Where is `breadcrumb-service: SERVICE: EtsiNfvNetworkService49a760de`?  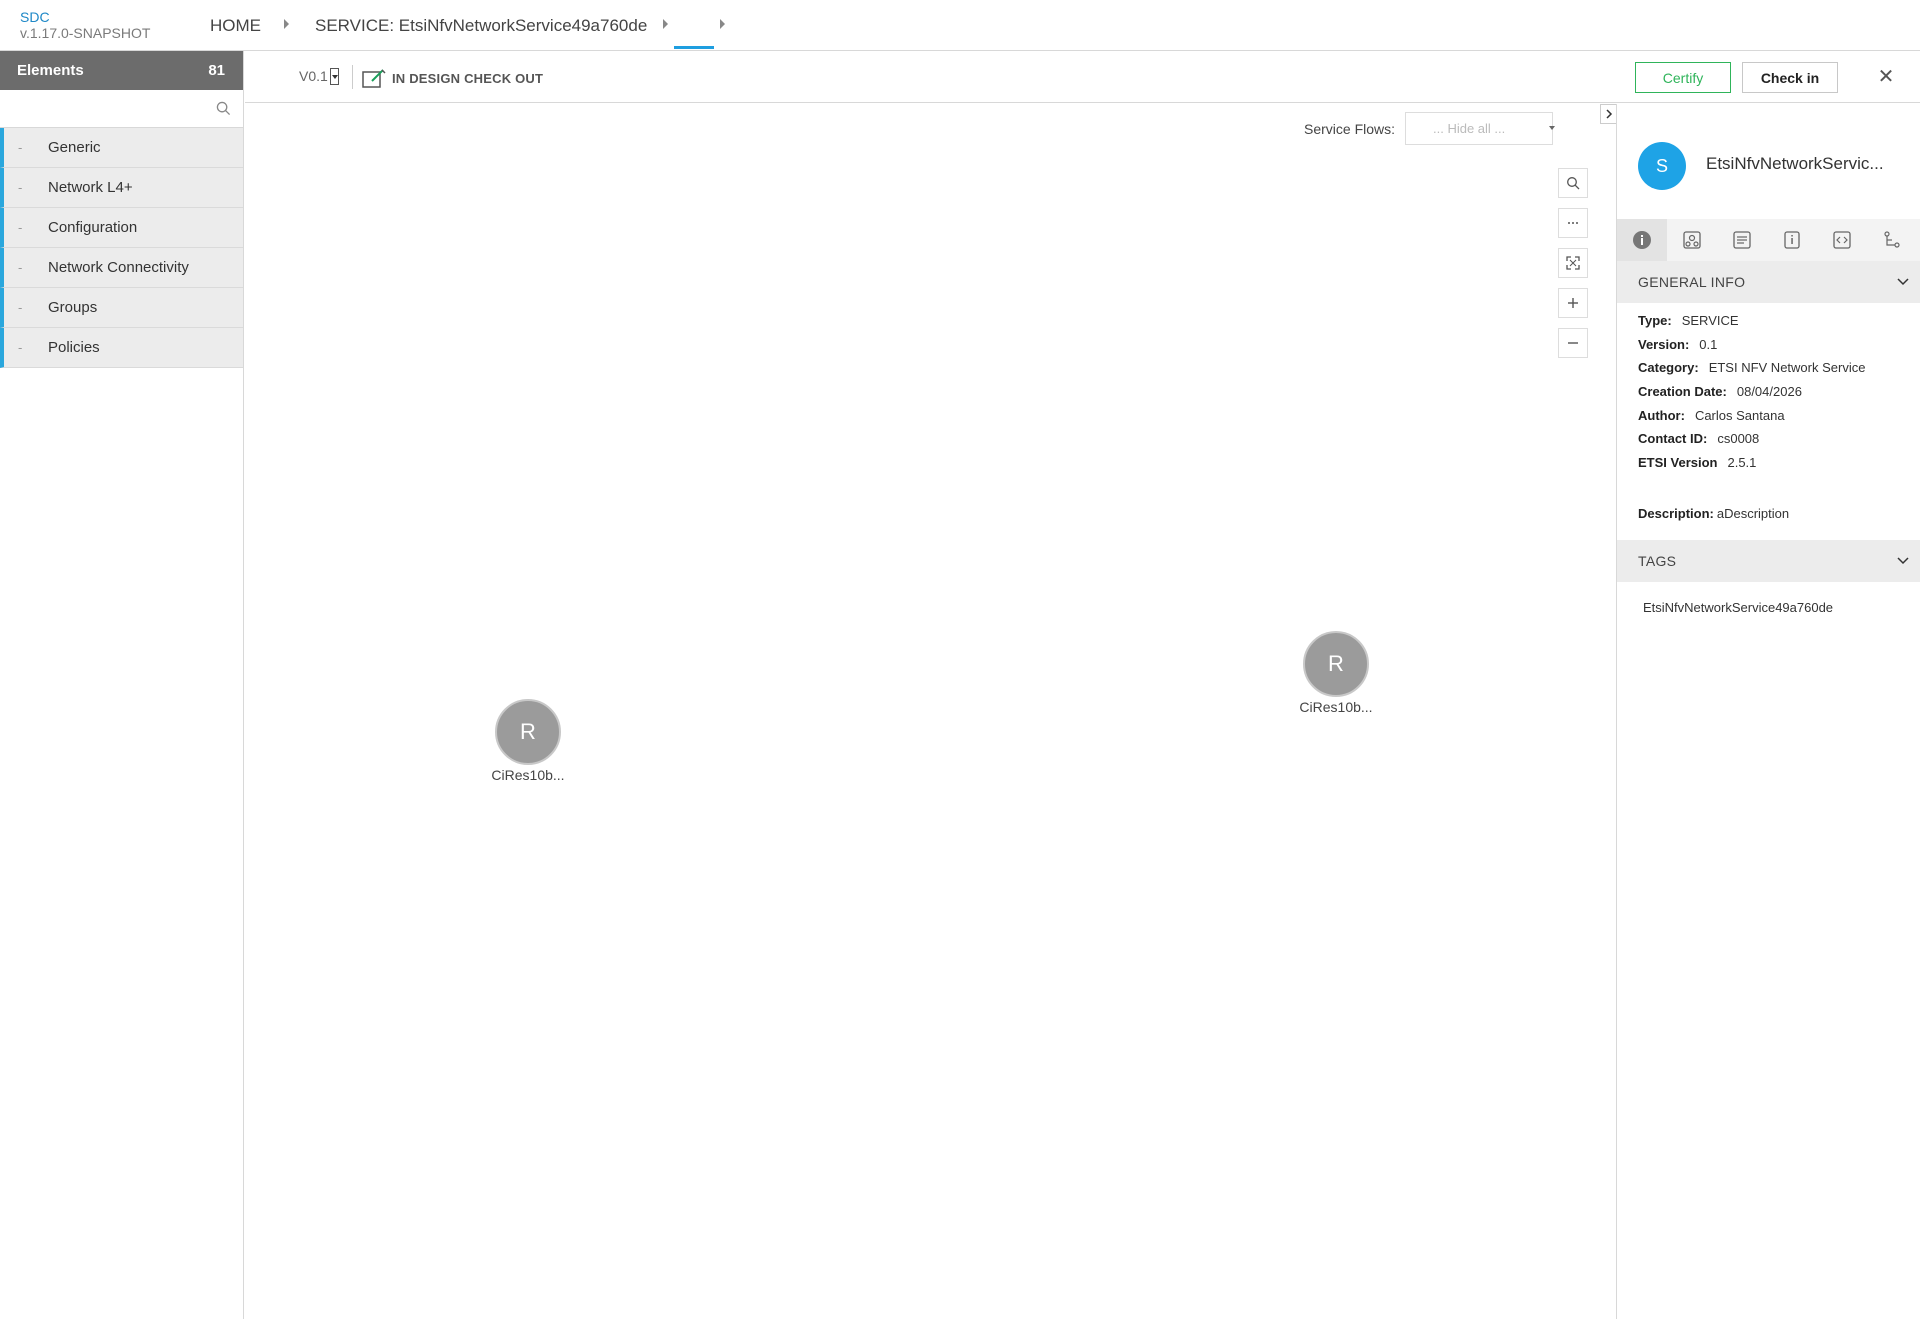
breadcrumb-service: SERVICE: EtsiNfvNetworkService49a760de is located at coordinates (481, 26).